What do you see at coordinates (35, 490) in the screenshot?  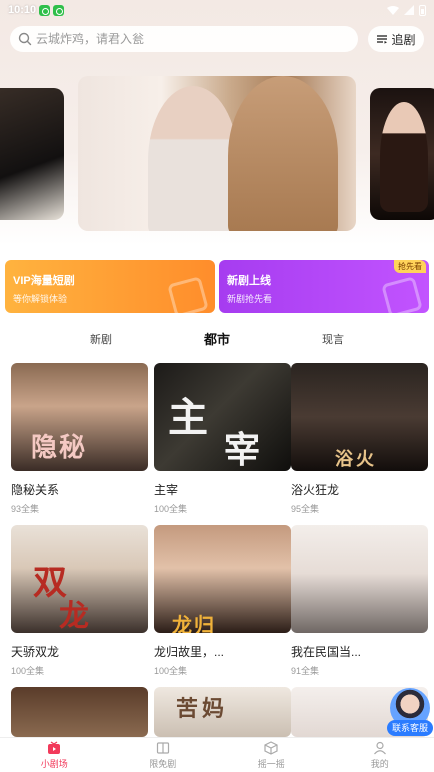 I see `drama-title: 隐秘关系` at bounding box center [35, 490].